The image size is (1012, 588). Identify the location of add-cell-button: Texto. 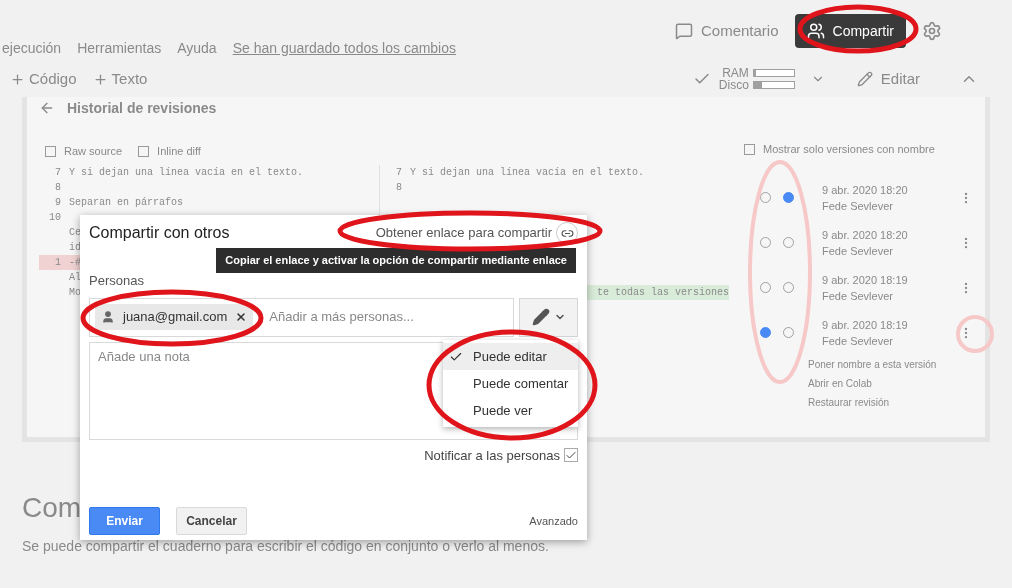
(120, 79).